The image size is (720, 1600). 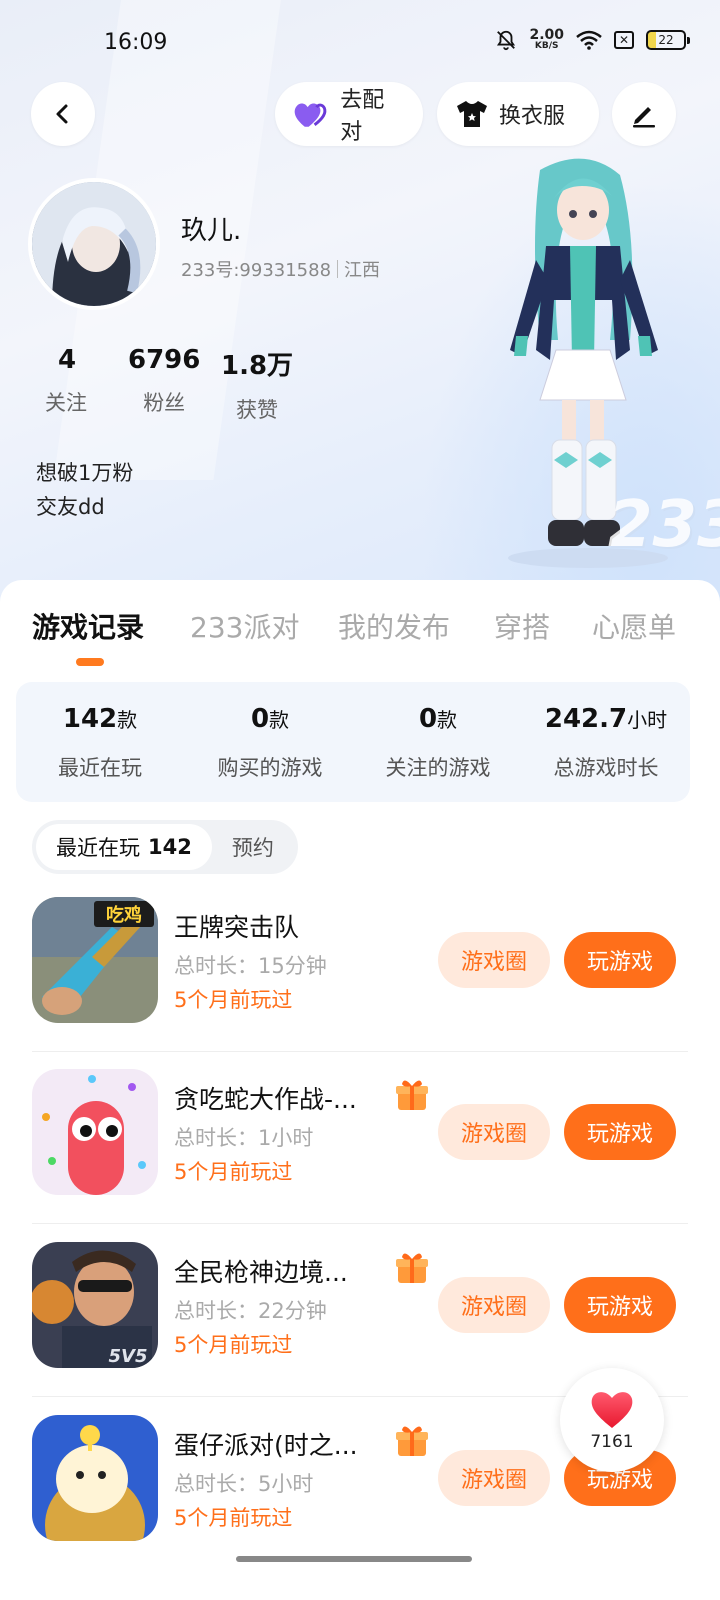 I want to click on avatar, so click(x=94, y=244).